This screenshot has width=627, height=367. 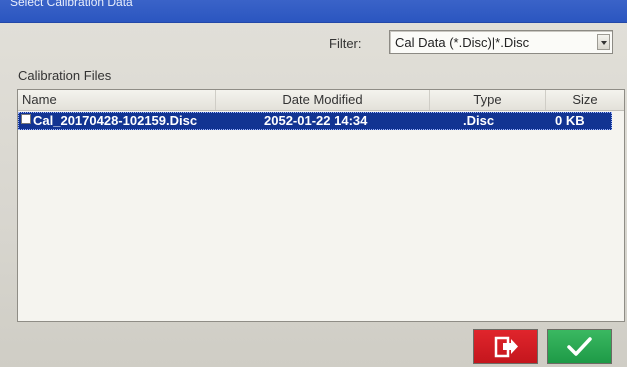 I want to click on ok-button, so click(x=579, y=346).